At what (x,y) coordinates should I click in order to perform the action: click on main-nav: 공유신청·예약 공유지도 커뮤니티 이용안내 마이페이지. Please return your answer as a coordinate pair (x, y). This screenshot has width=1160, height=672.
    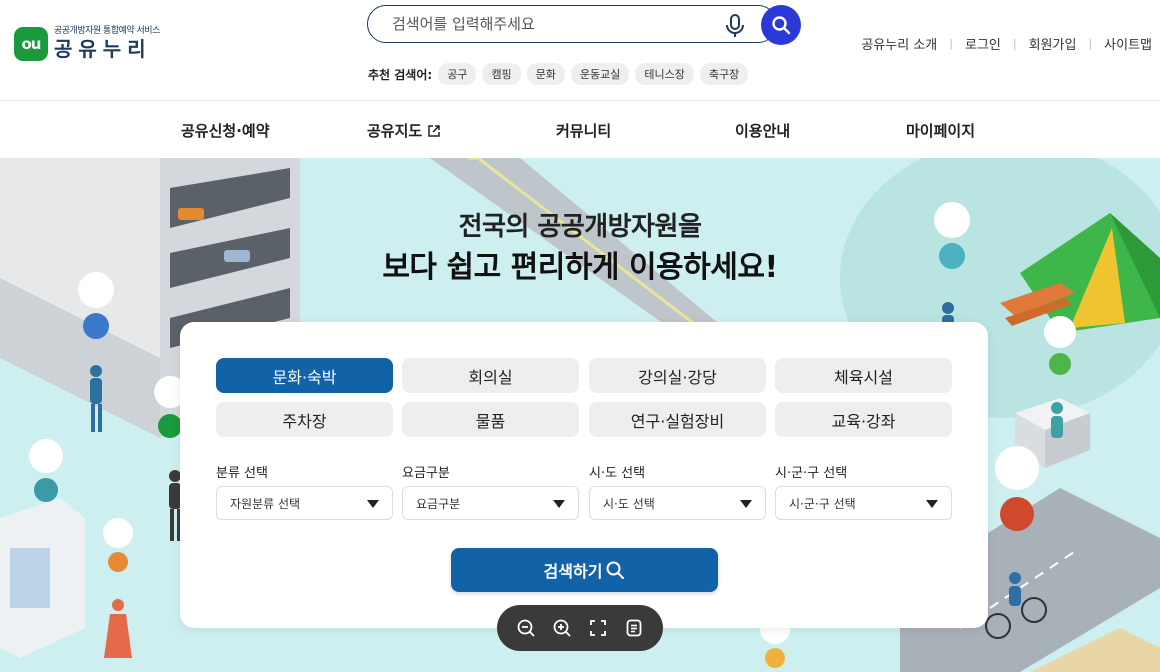
    Looking at the image, I should click on (580, 129).